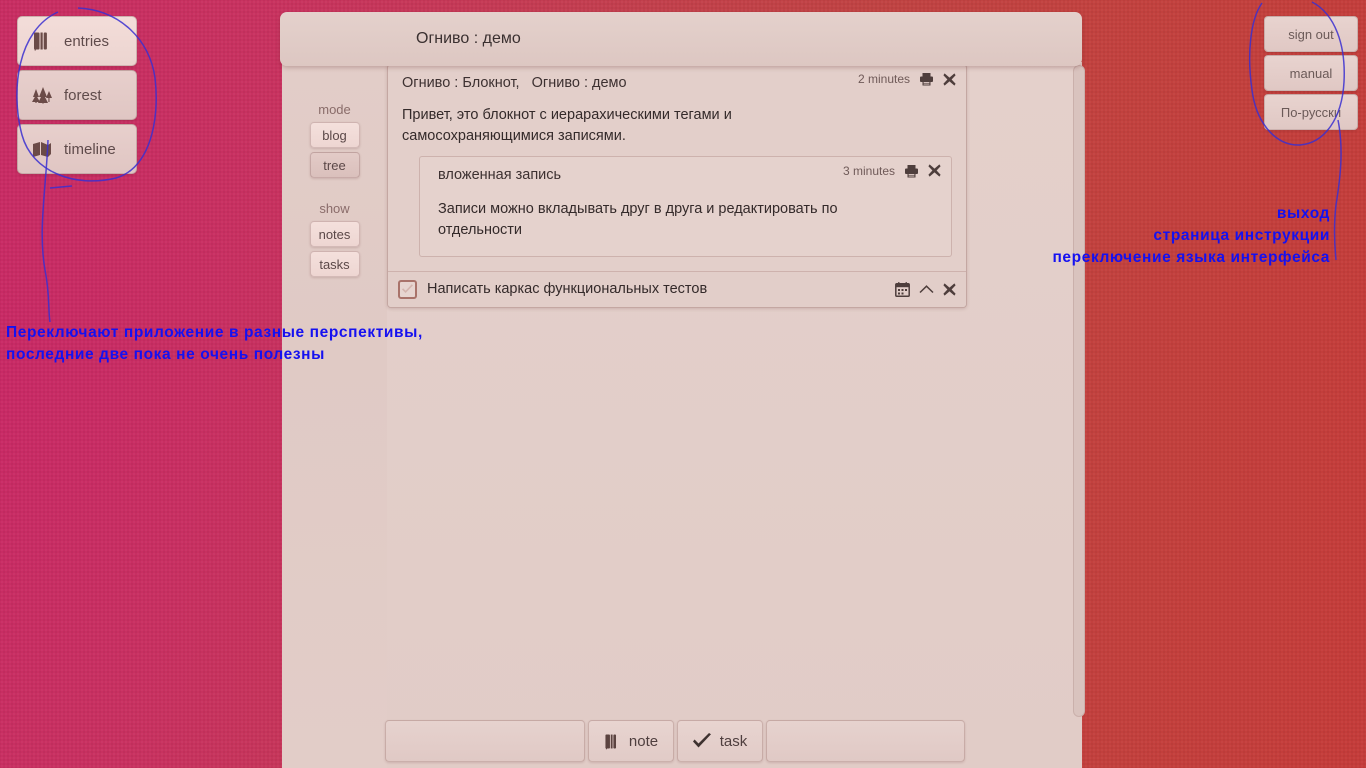  Describe the element at coordinates (883, 79) in the screenshot. I see `entry-root-timestamp: 2 minutes` at that location.